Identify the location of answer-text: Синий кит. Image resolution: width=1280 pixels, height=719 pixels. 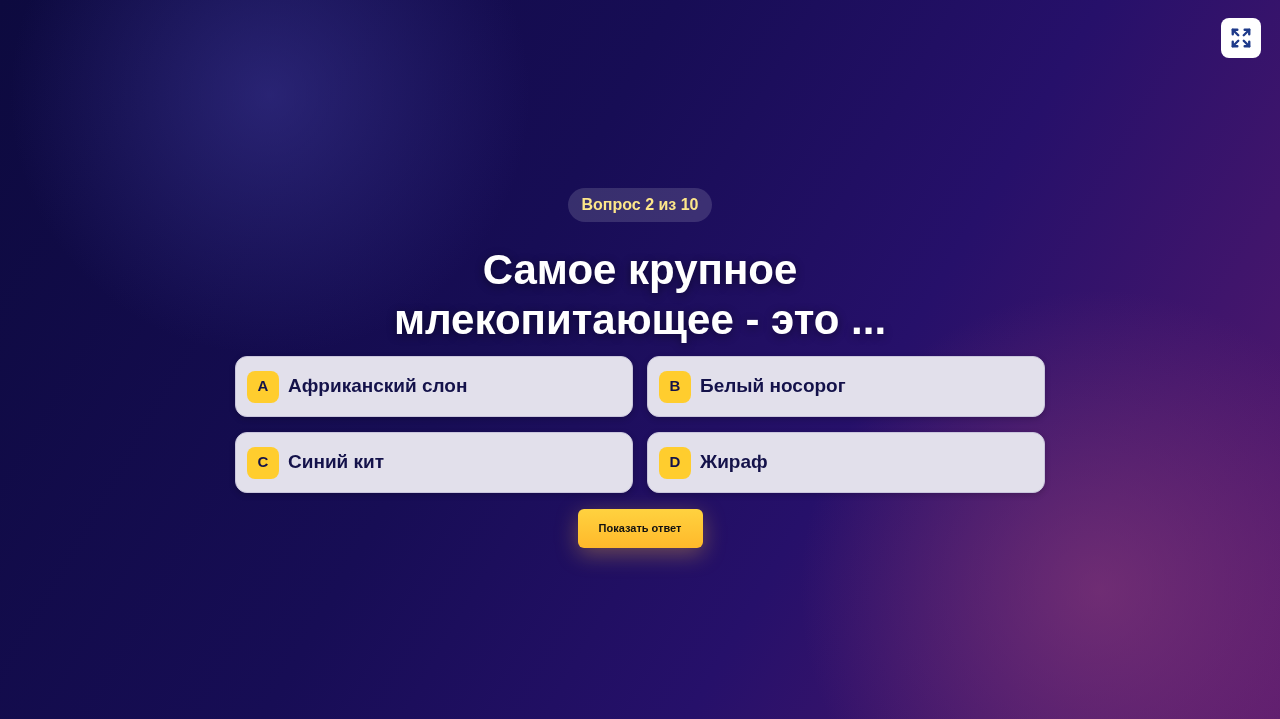
(336, 462).